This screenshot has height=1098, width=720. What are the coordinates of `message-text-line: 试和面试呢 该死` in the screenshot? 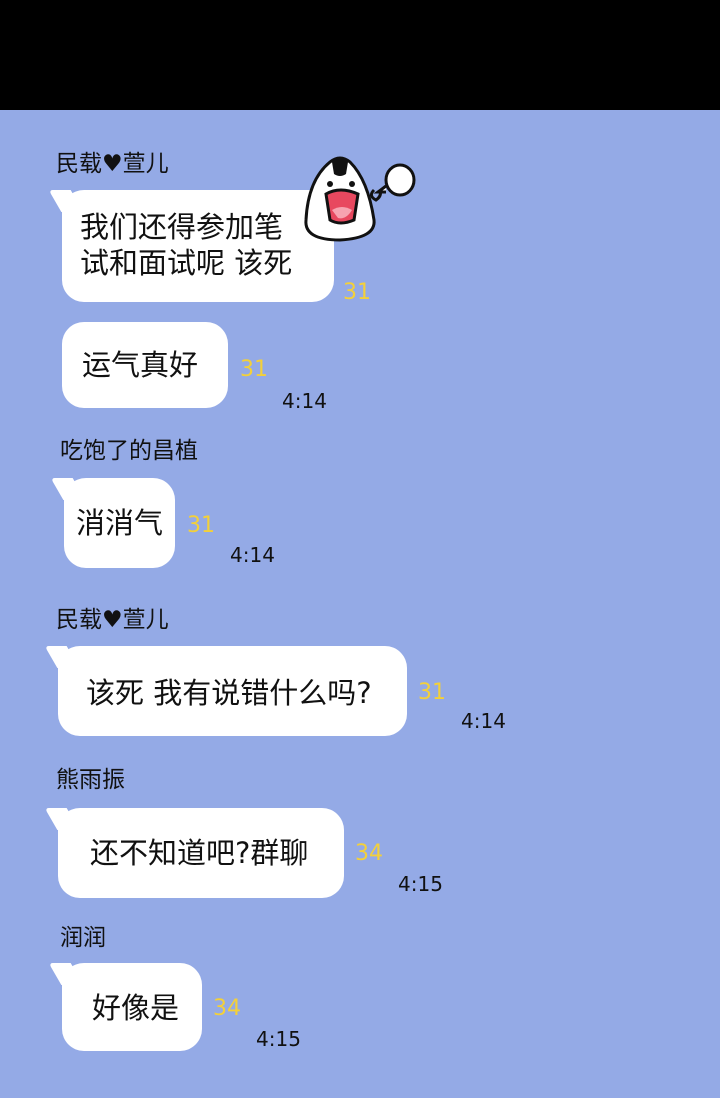 It's located at (186, 263).